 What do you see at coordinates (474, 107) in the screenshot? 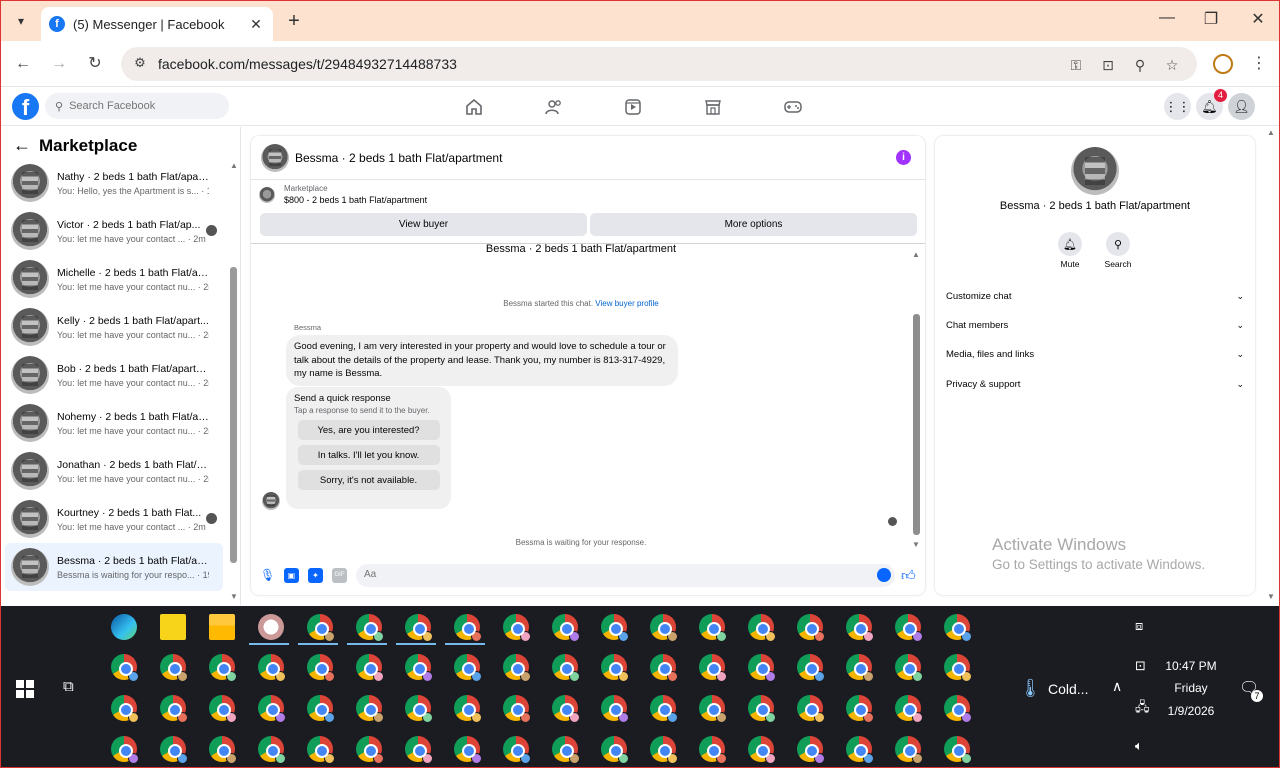
I see `home-icon` at bounding box center [474, 107].